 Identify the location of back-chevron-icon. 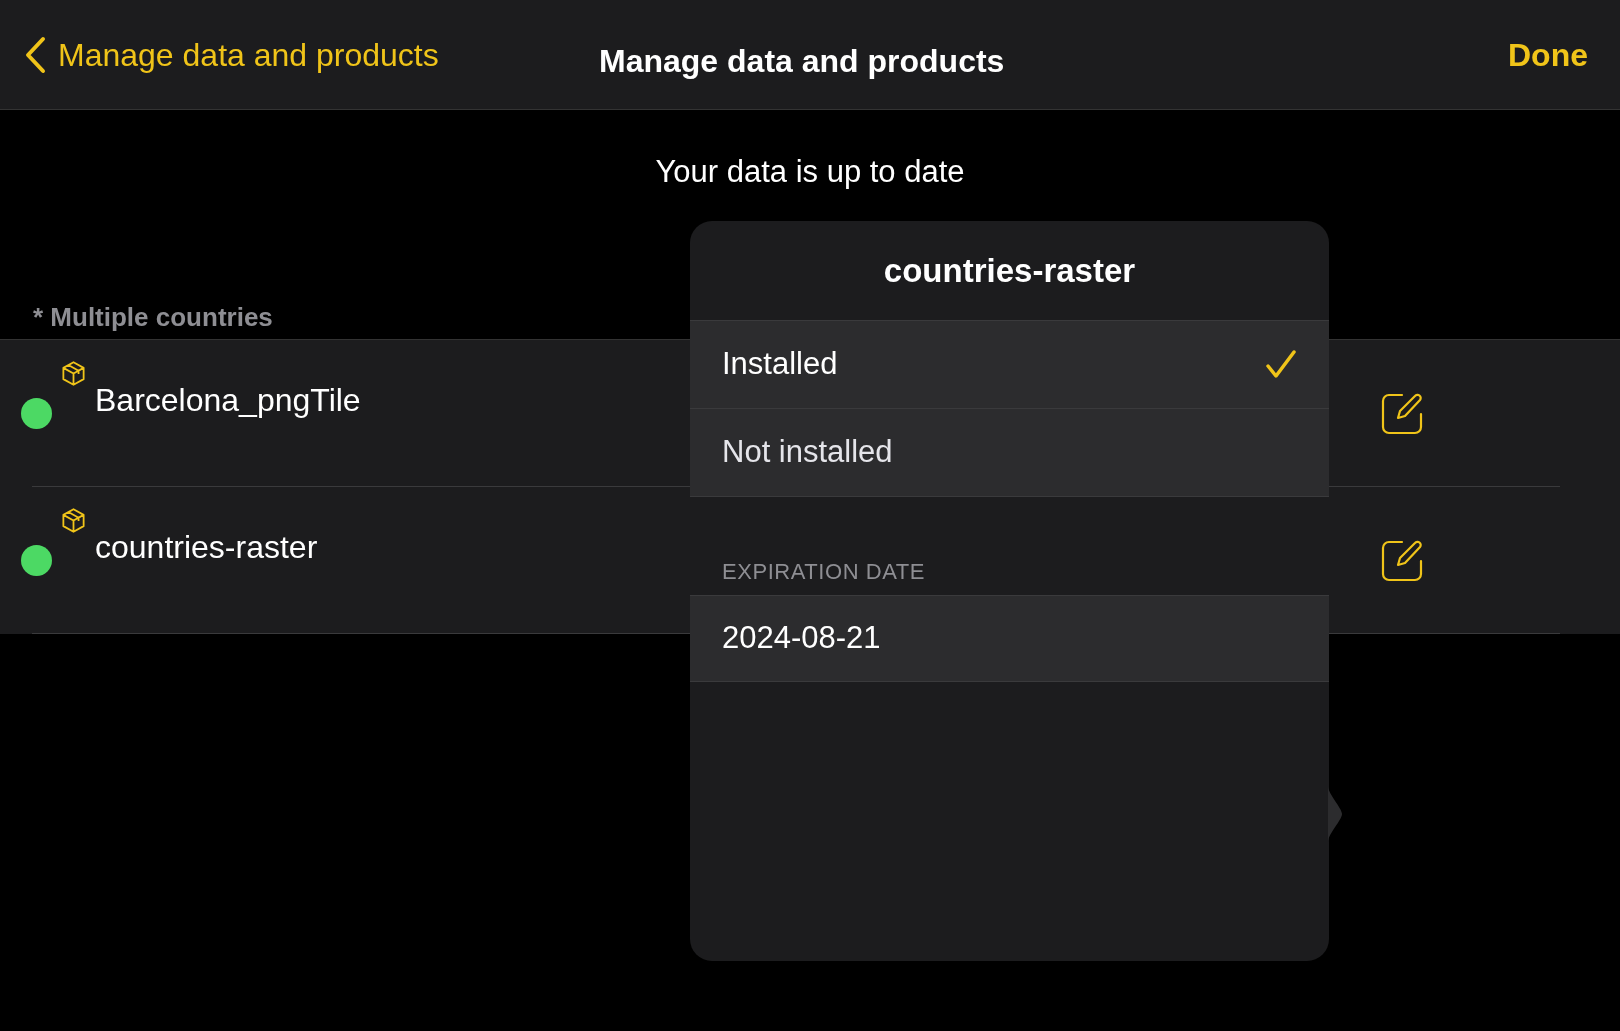
(35, 54).